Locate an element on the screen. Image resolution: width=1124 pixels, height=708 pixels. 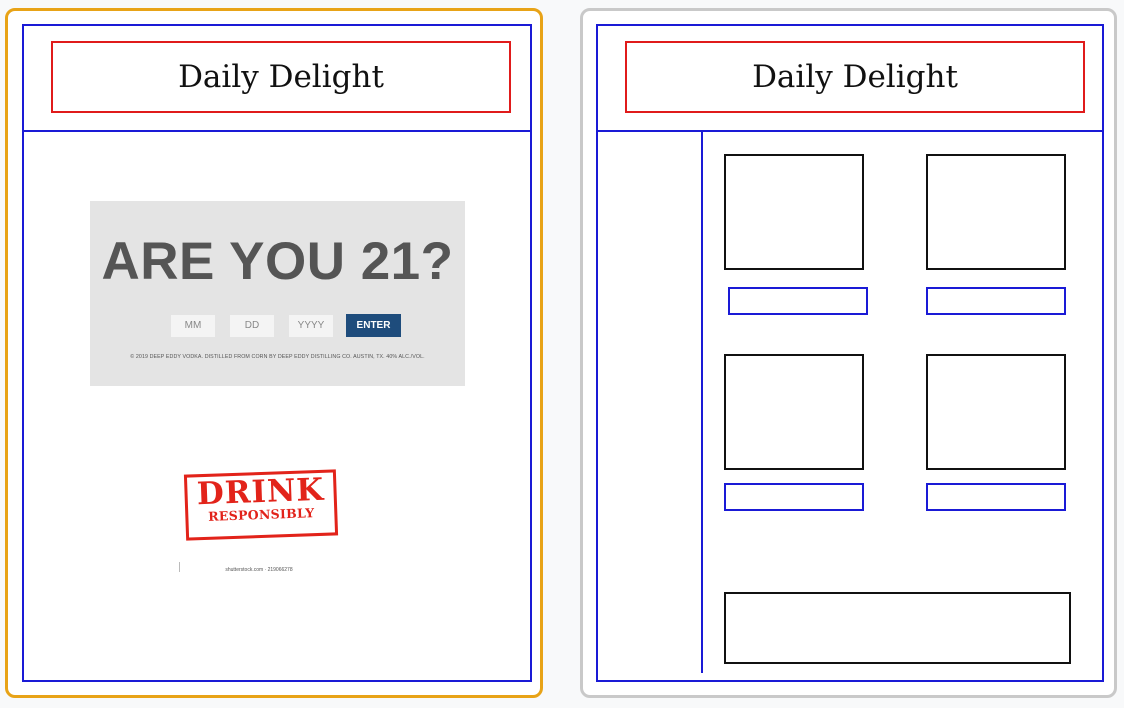
sidebar-divider is located at coordinates (702, 401).